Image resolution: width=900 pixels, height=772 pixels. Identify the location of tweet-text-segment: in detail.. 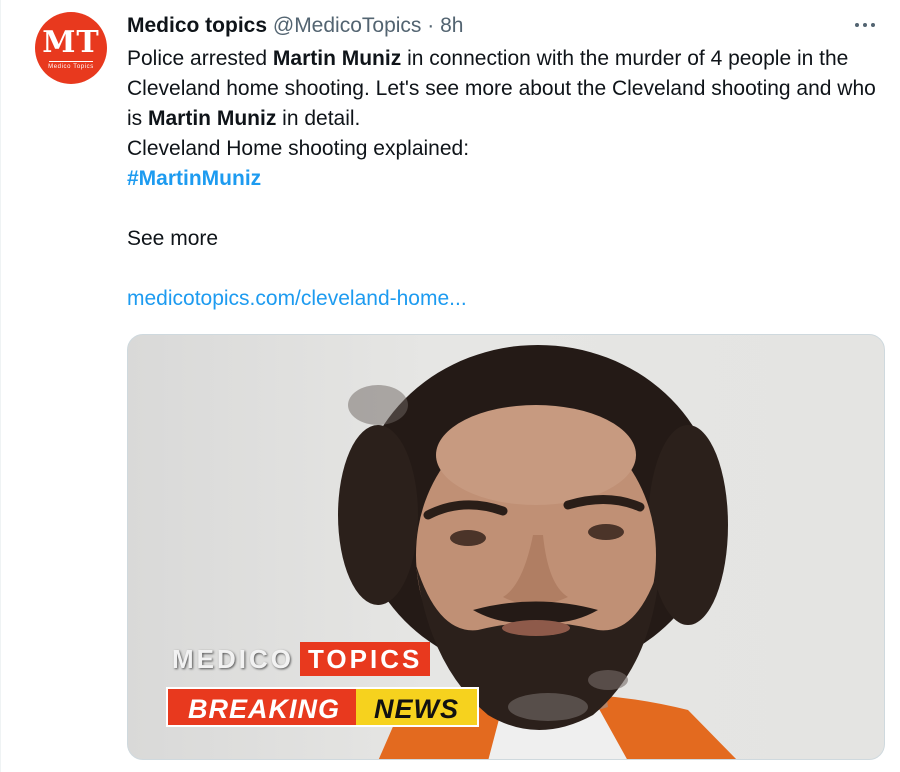
(318, 118).